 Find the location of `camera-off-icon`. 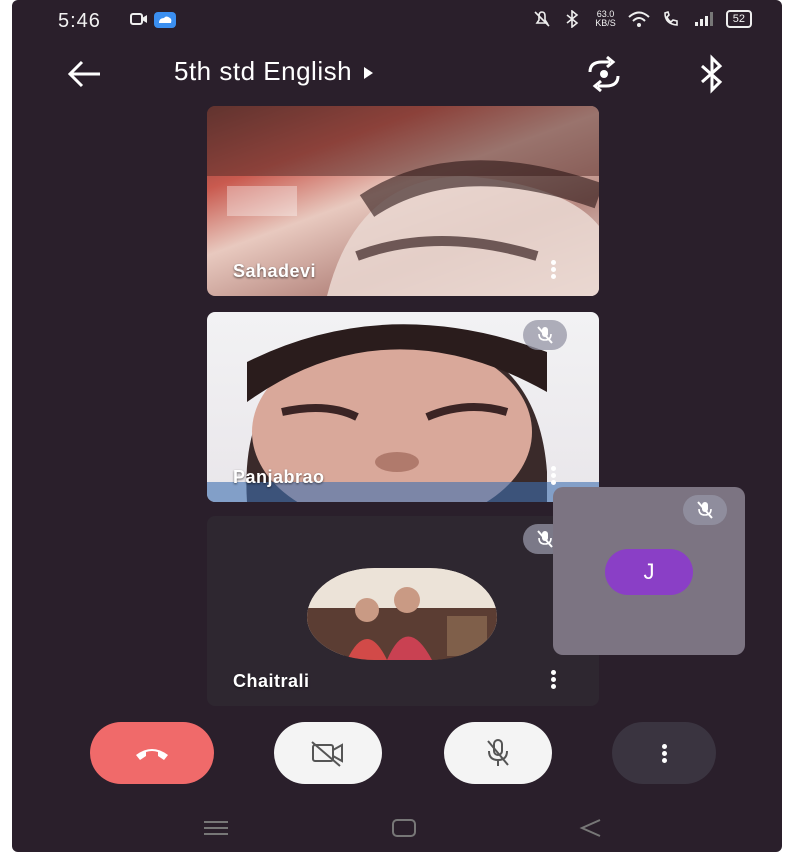

camera-off-icon is located at coordinates (327, 754).